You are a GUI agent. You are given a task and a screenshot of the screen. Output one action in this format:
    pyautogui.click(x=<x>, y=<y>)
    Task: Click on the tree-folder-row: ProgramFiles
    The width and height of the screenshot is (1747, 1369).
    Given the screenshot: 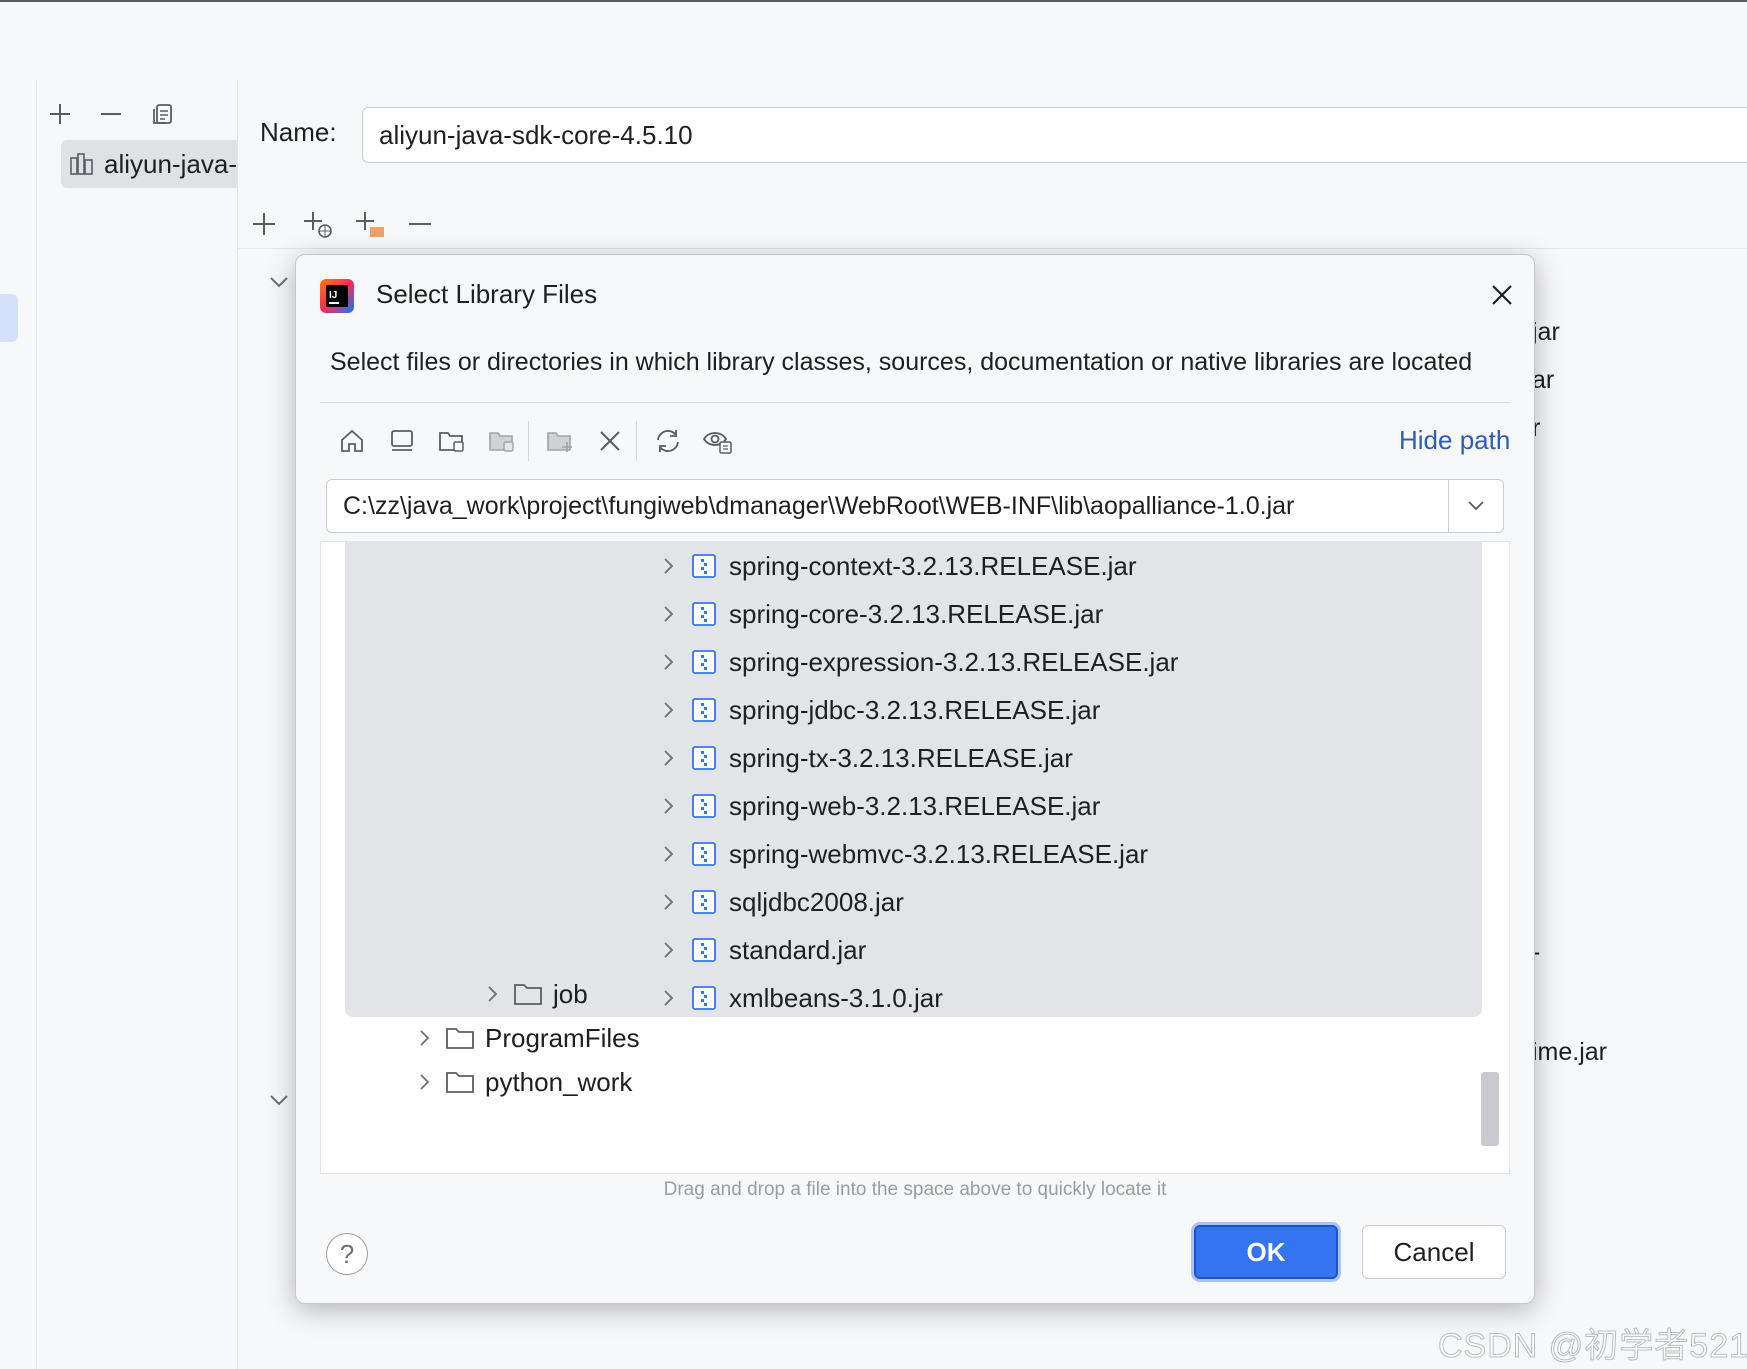 What is the action you would take?
    pyautogui.click(x=523, y=1038)
    